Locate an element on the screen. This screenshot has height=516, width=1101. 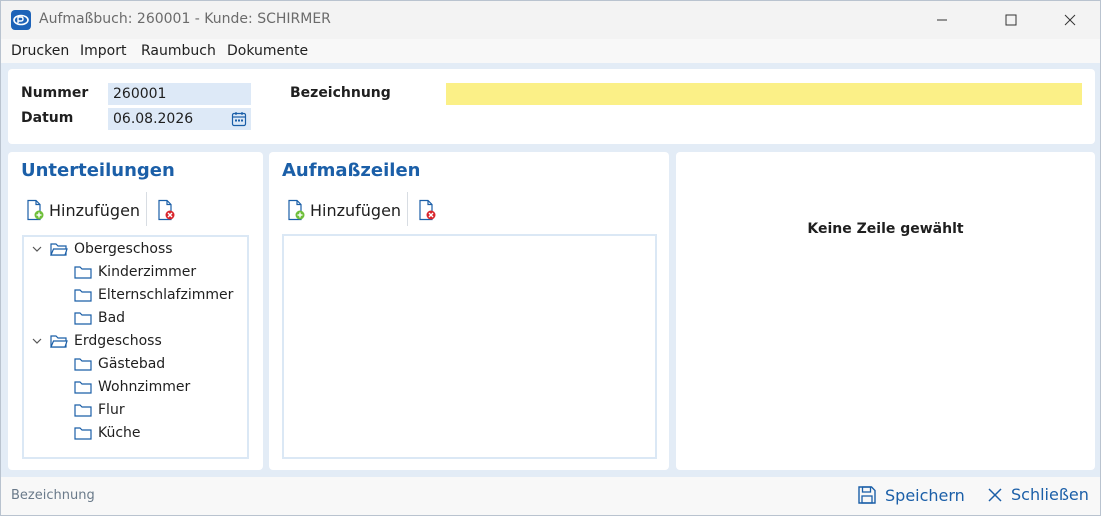
tree-node-label: Gästebad is located at coordinates (132, 364).